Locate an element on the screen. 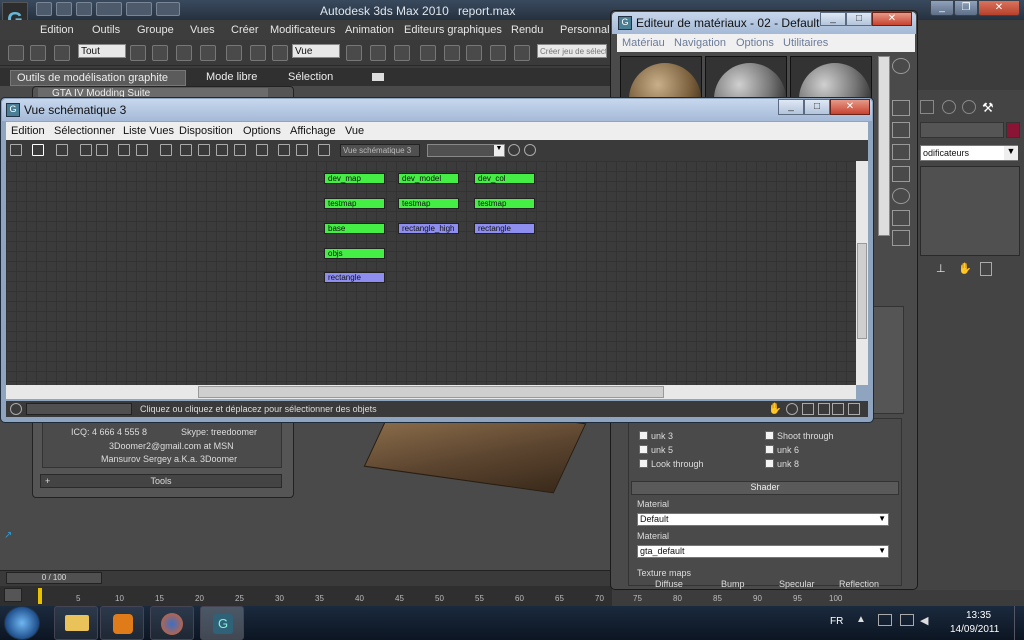 Image resolution: width=1024 pixels, height=640 pixels. backlight-icon is located at coordinates (901, 108).